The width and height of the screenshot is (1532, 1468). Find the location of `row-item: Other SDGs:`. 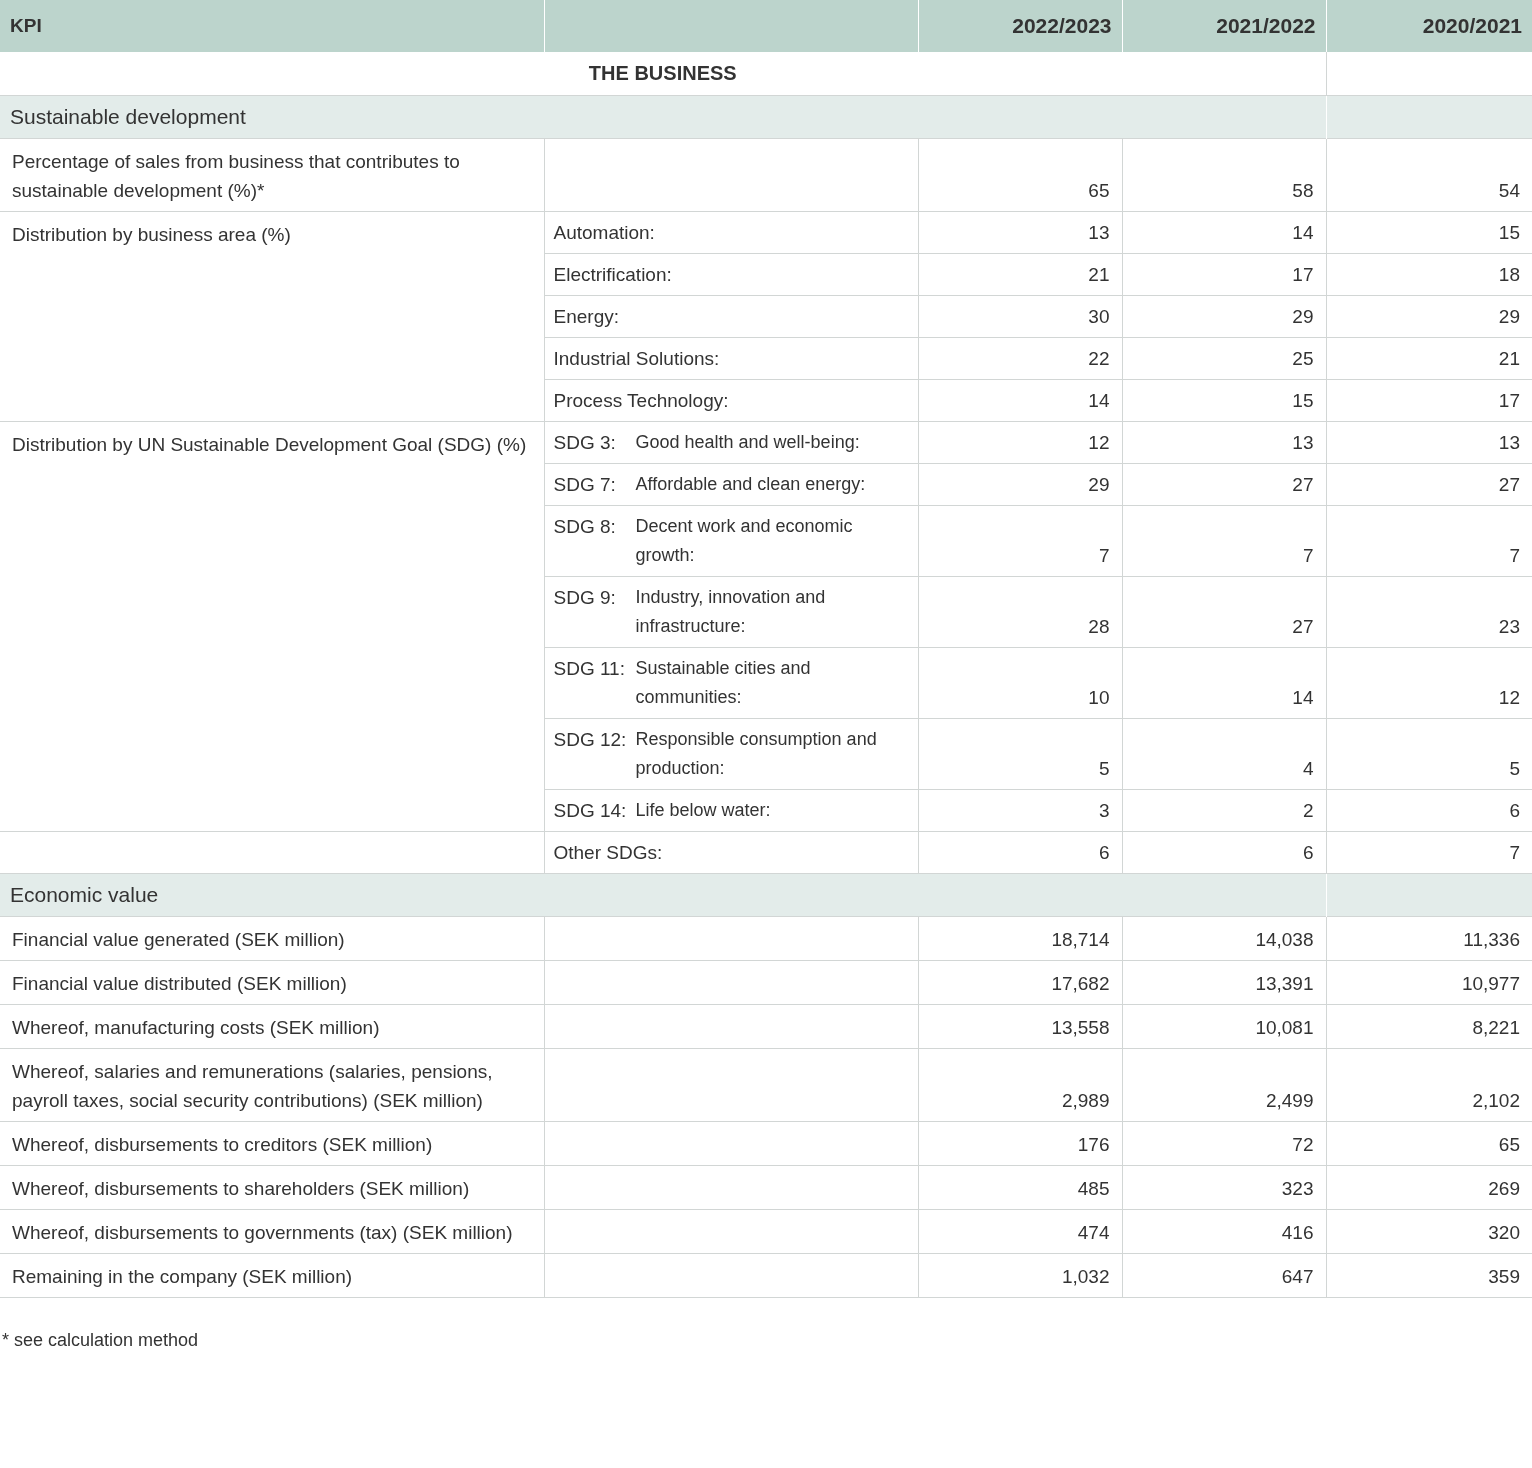

row-item: Other SDGs: is located at coordinates (608, 852).